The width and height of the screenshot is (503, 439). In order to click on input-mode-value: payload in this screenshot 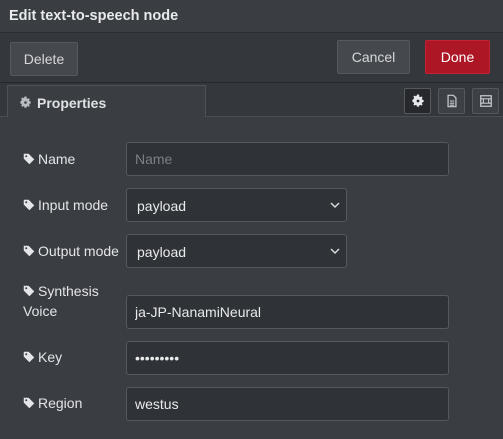, I will do `click(162, 206)`.